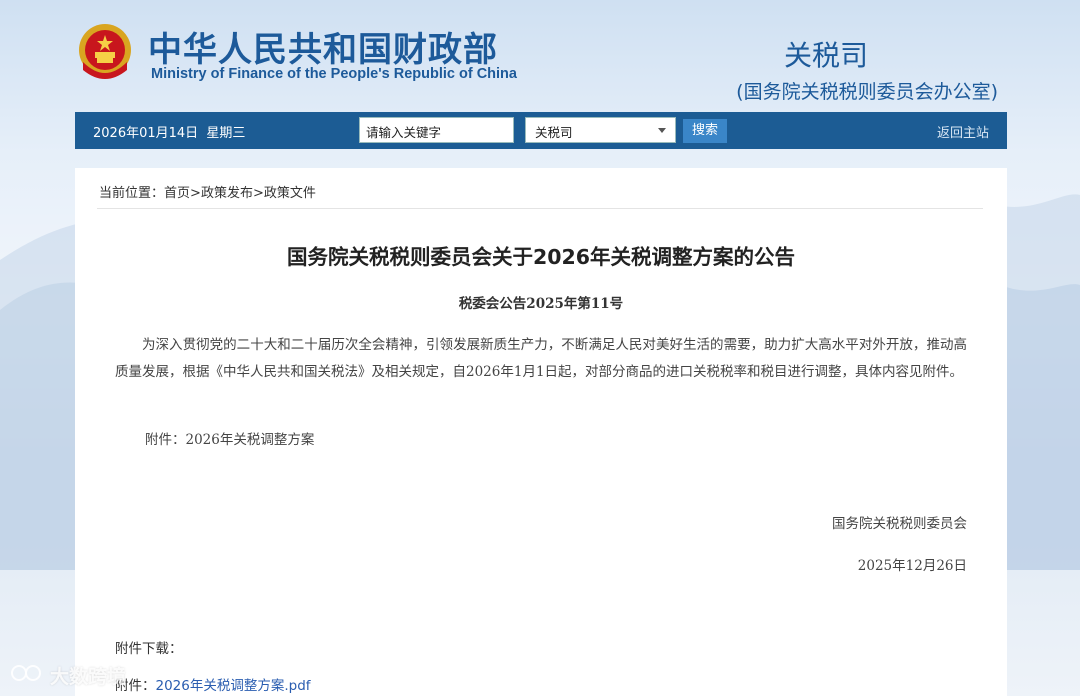 The height and width of the screenshot is (696, 1080). Describe the element at coordinates (867, 92) in the screenshot. I see `department-subtitle: (国务院关税税则委员会办公室)` at that location.